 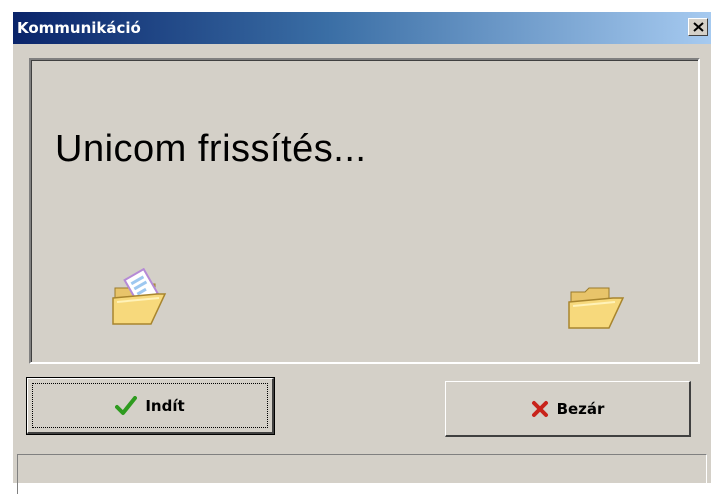 What do you see at coordinates (596, 308) in the screenshot?
I see `open-folder-icon` at bounding box center [596, 308].